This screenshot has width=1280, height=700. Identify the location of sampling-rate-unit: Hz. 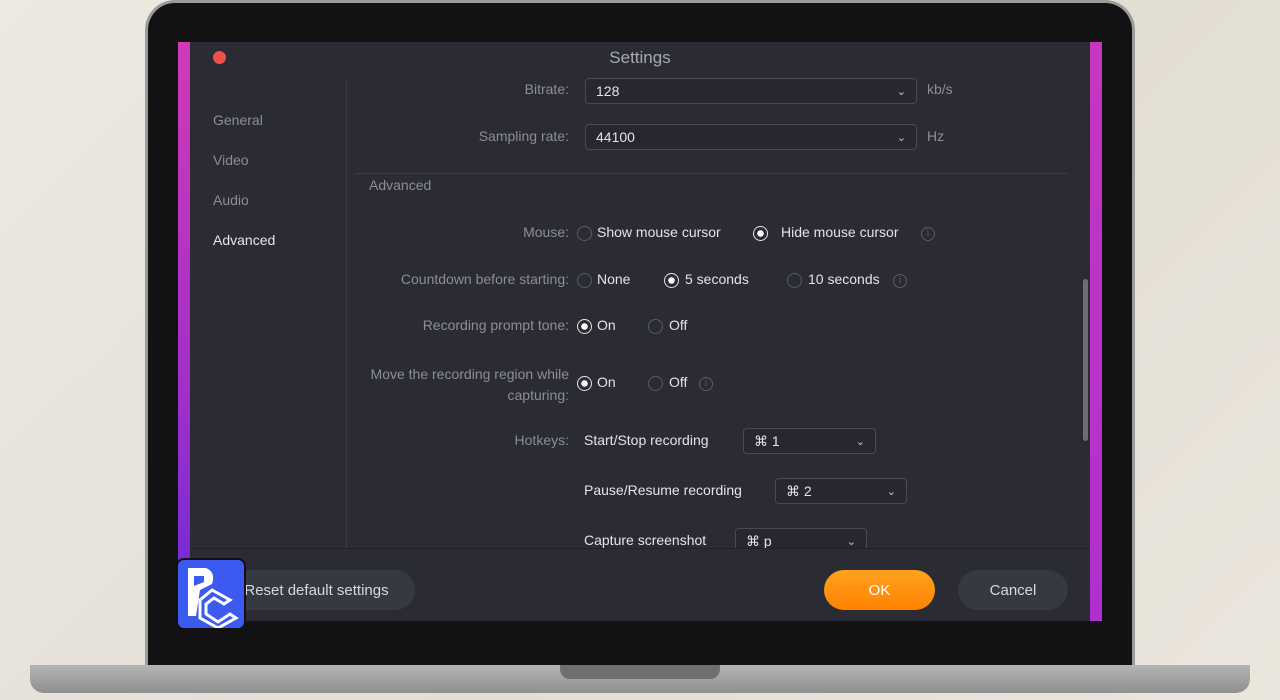
(936, 136).